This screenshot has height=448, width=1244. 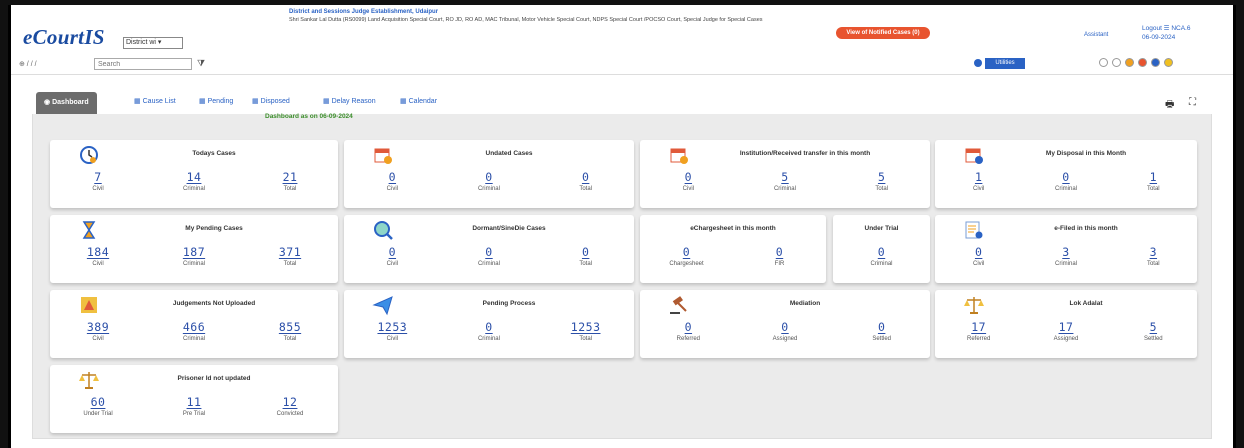 I want to click on stat-criminal: 5 Criminal, so click(x=785, y=181).